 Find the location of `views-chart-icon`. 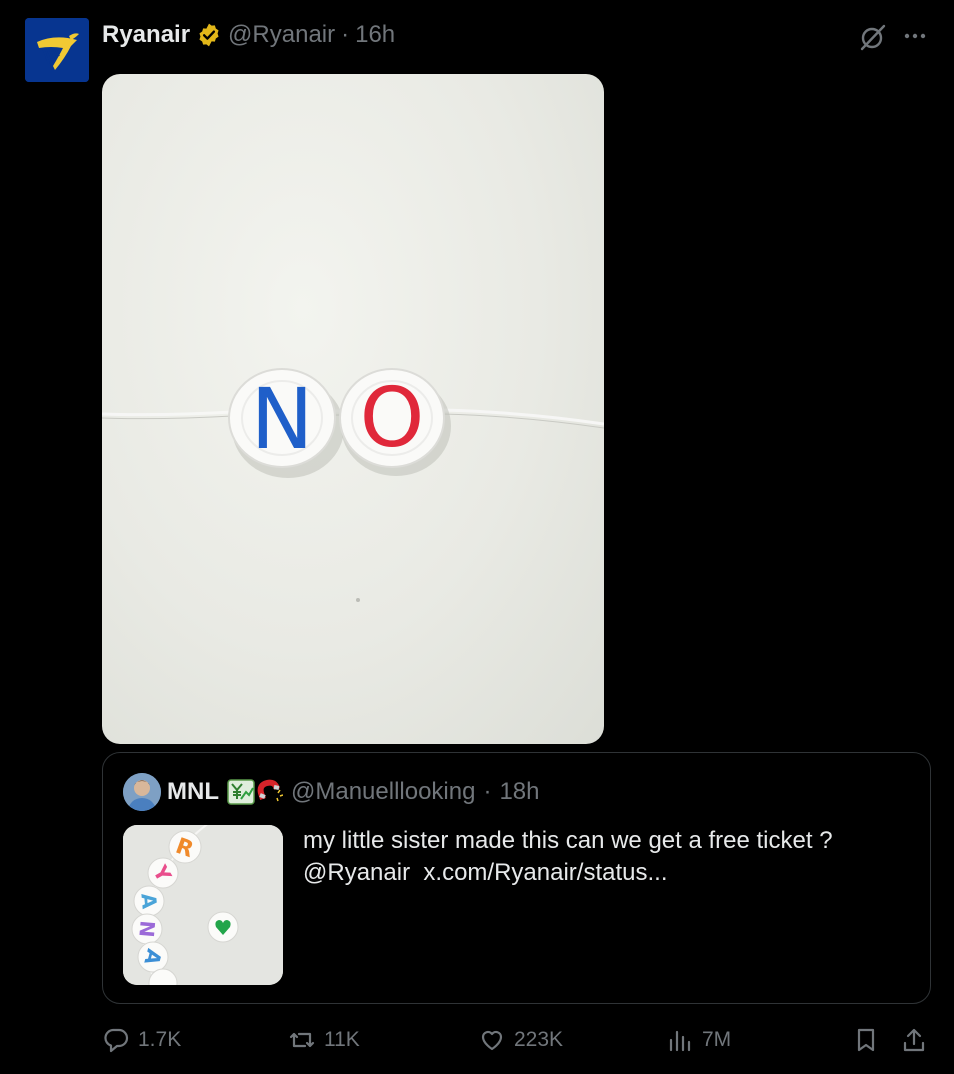

views-chart-icon is located at coordinates (680, 1041).